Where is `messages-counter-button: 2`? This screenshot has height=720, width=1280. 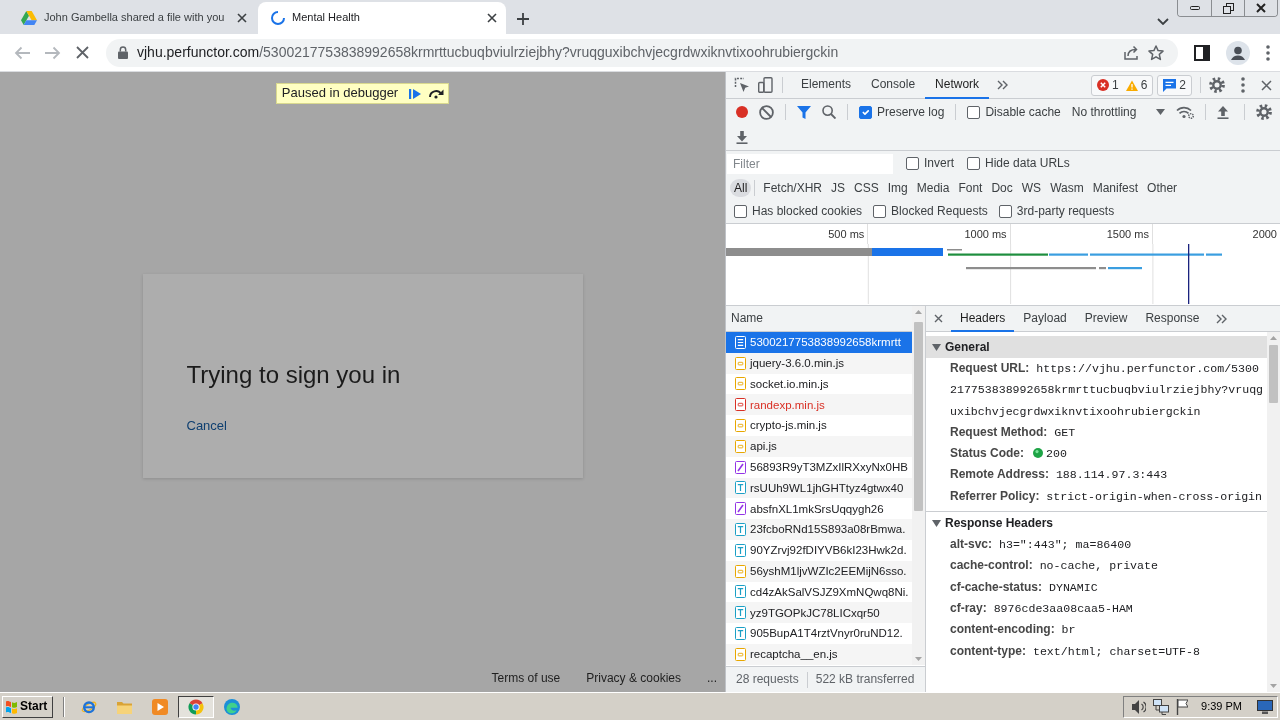
messages-counter-button: 2 is located at coordinates (1174, 85).